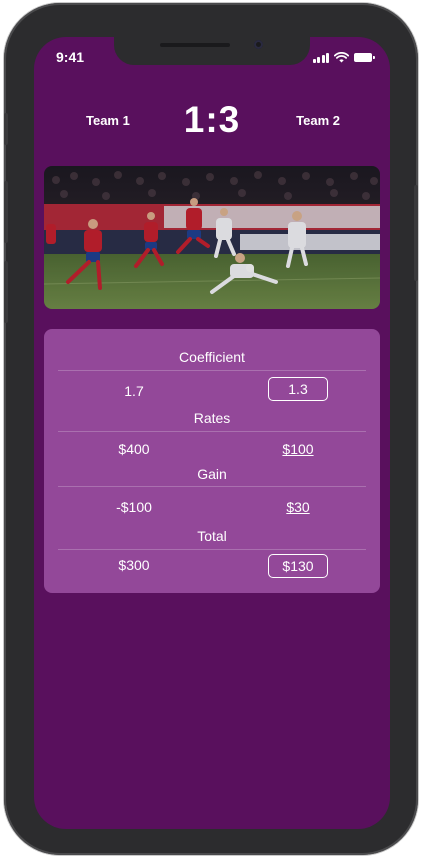 This screenshot has width=424, height=858. I want to click on match-photo, so click(212, 237).